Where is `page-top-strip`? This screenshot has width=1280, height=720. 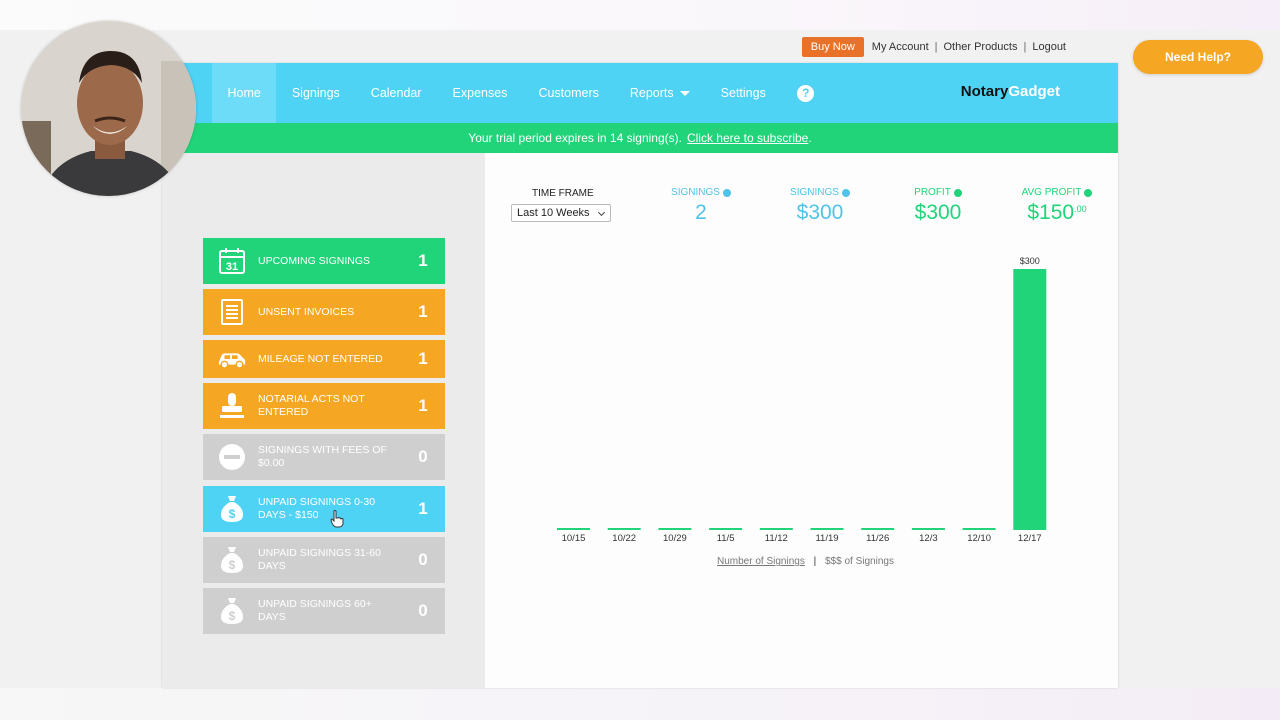
page-top-strip is located at coordinates (640, 15).